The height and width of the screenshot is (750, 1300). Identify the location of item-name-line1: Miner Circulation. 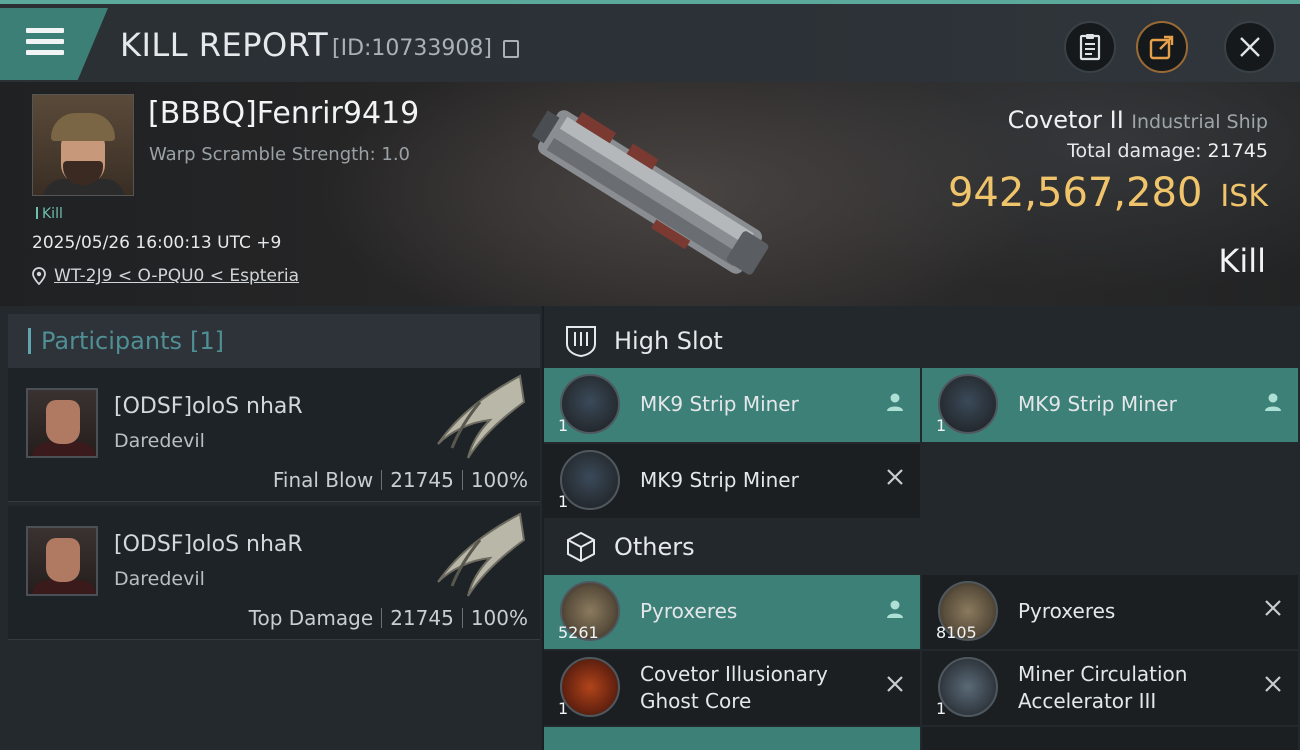
(1103, 674).